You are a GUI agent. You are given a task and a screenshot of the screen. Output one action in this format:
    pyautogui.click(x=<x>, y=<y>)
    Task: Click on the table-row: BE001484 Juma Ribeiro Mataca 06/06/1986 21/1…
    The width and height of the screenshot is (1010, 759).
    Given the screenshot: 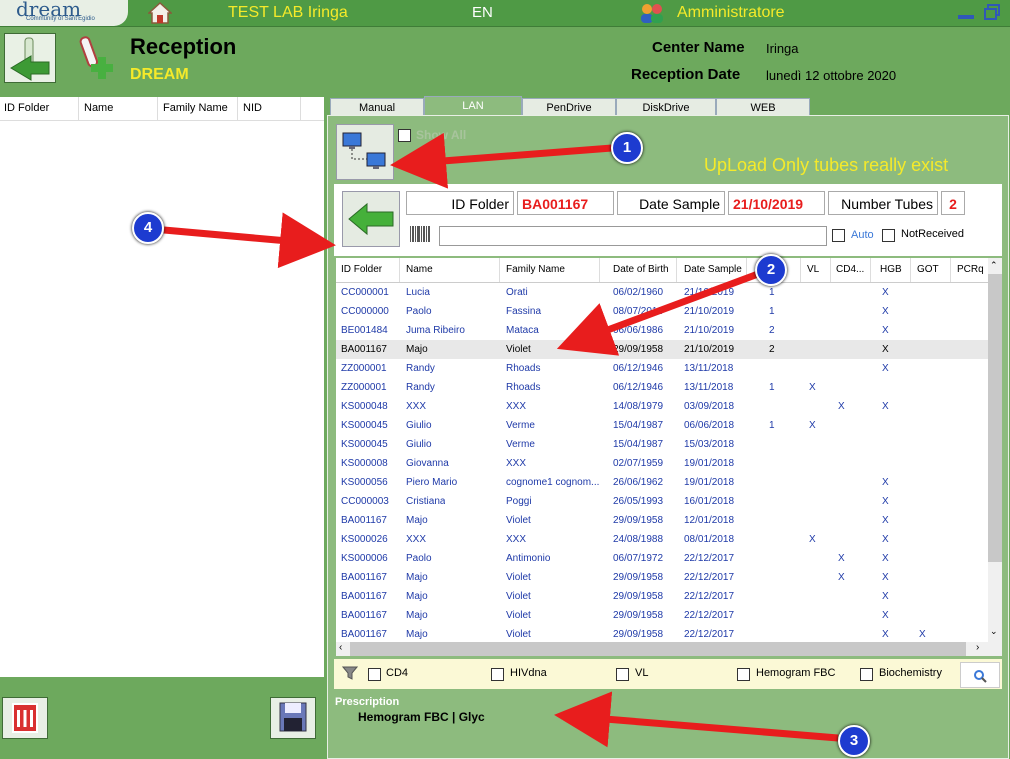 What is the action you would take?
    pyautogui.click(x=662, y=330)
    